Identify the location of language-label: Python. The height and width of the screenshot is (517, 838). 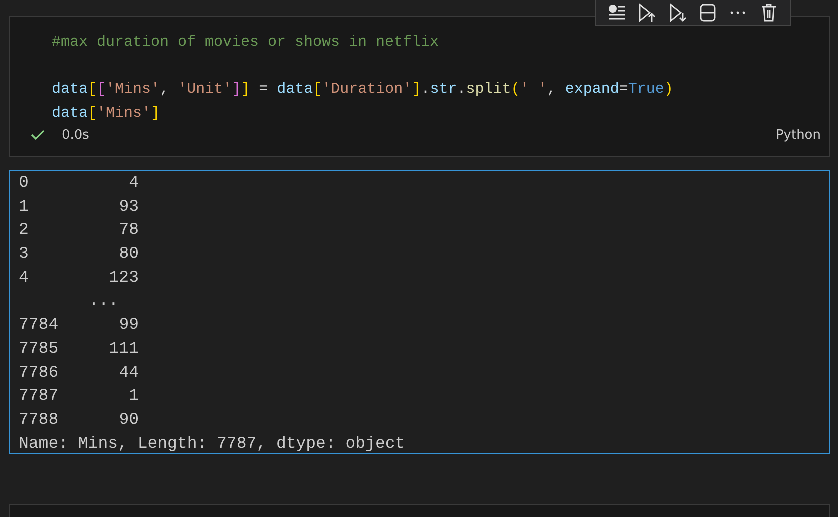
(798, 135).